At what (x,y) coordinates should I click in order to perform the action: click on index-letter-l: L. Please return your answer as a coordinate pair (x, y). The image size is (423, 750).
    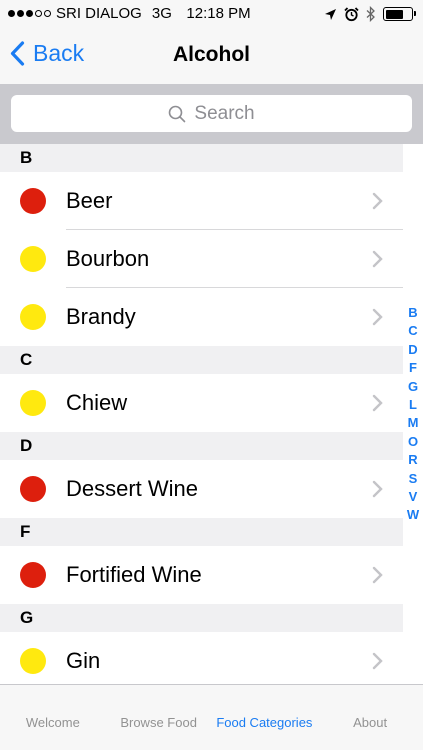
    Looking at the image, I should click on (413, 405).